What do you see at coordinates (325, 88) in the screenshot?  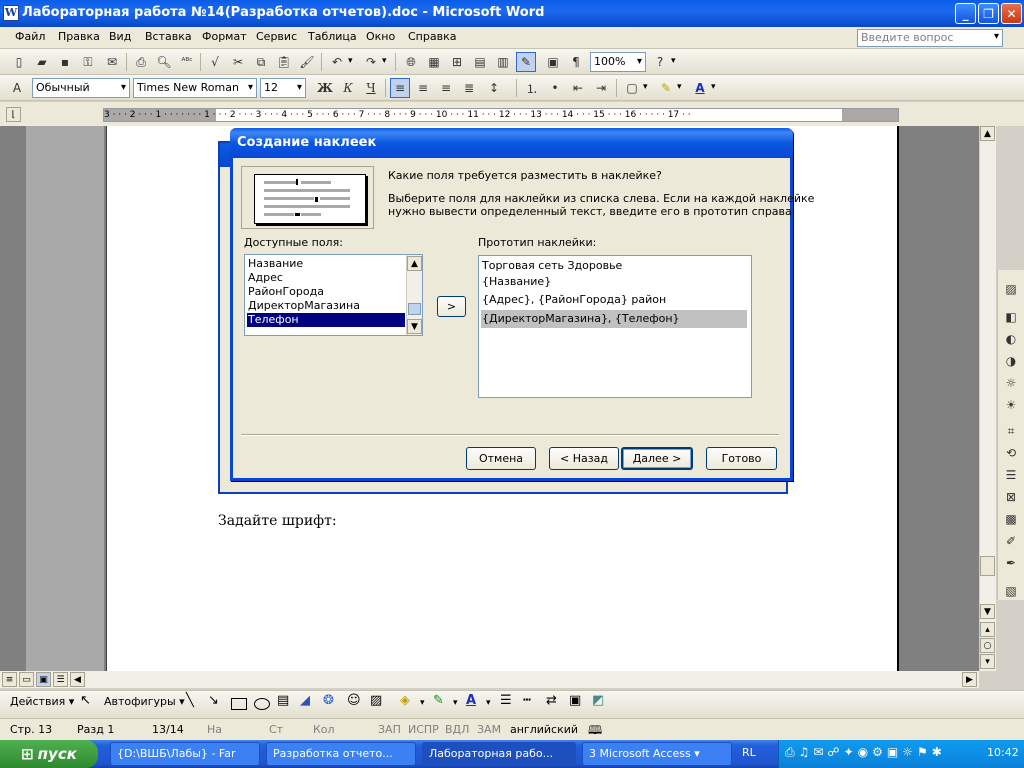 I see `bold-icon: Ж` at bounding box center [325, 88].